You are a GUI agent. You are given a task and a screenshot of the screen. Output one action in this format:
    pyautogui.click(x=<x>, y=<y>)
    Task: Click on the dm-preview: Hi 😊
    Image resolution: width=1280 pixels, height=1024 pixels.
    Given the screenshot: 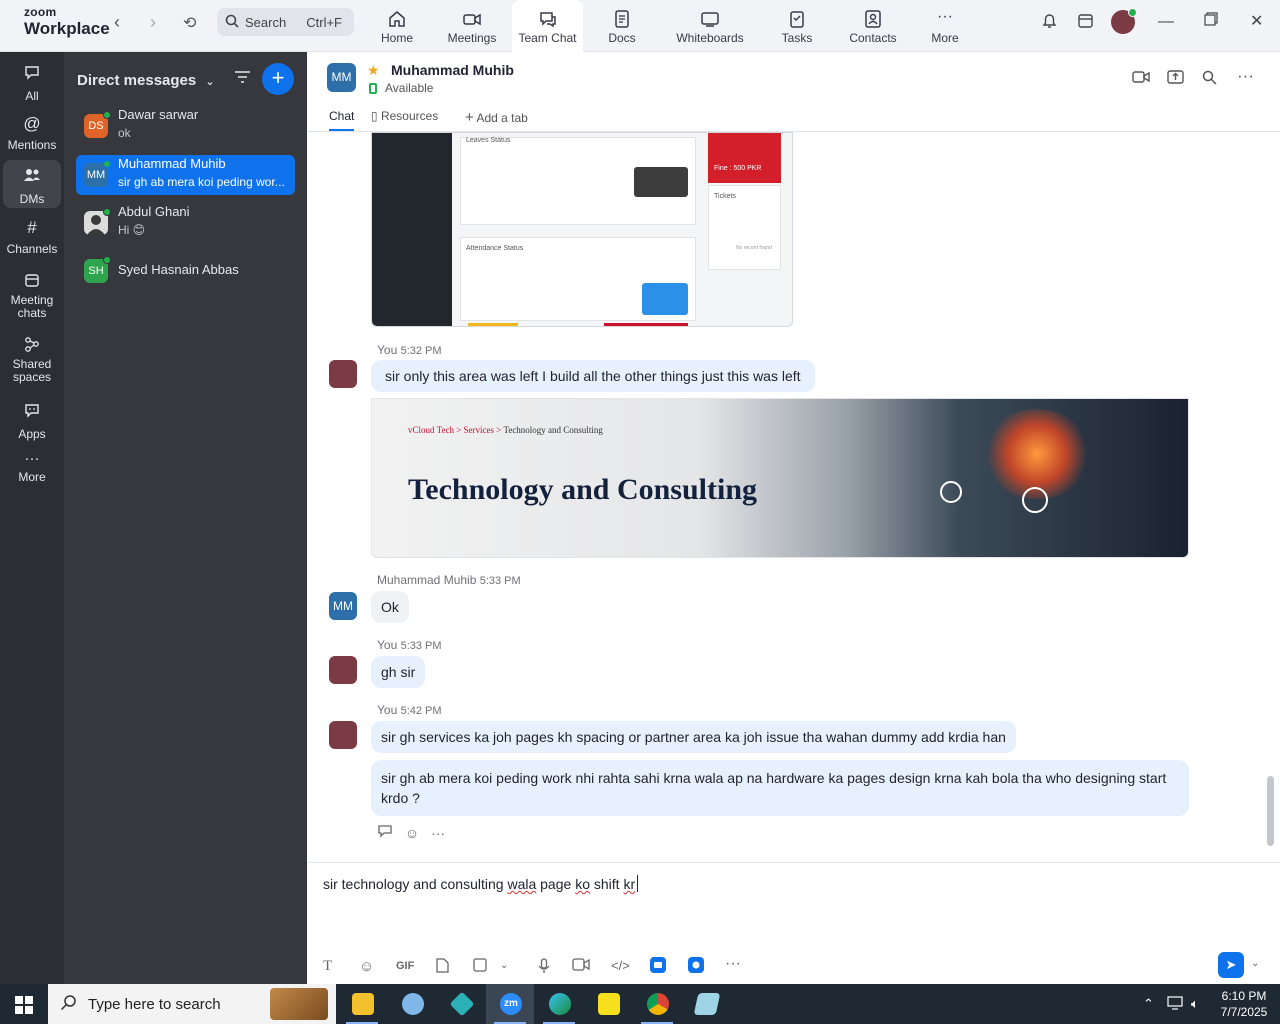 What is the action you would take?
    pyautogui.click(x=132, y=230)
    